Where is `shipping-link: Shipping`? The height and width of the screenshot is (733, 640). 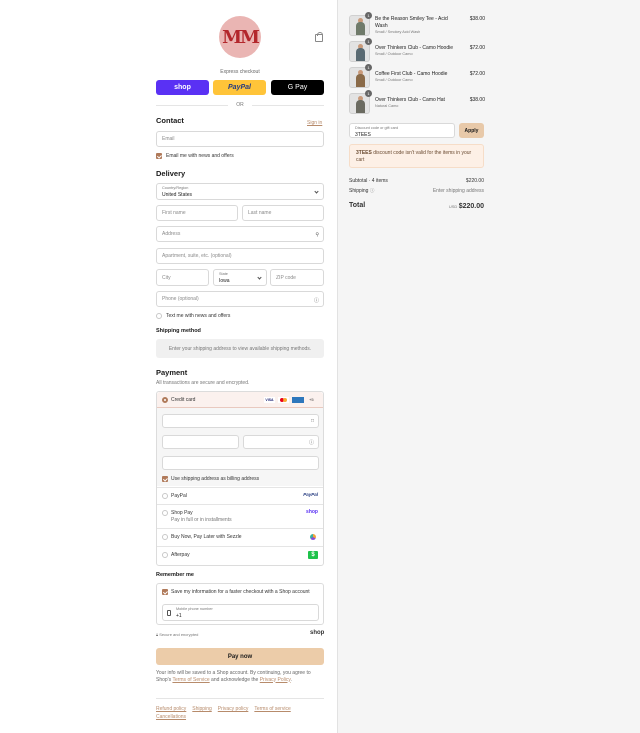
shipping-link: Shipping is located at coordinates (201, 709).